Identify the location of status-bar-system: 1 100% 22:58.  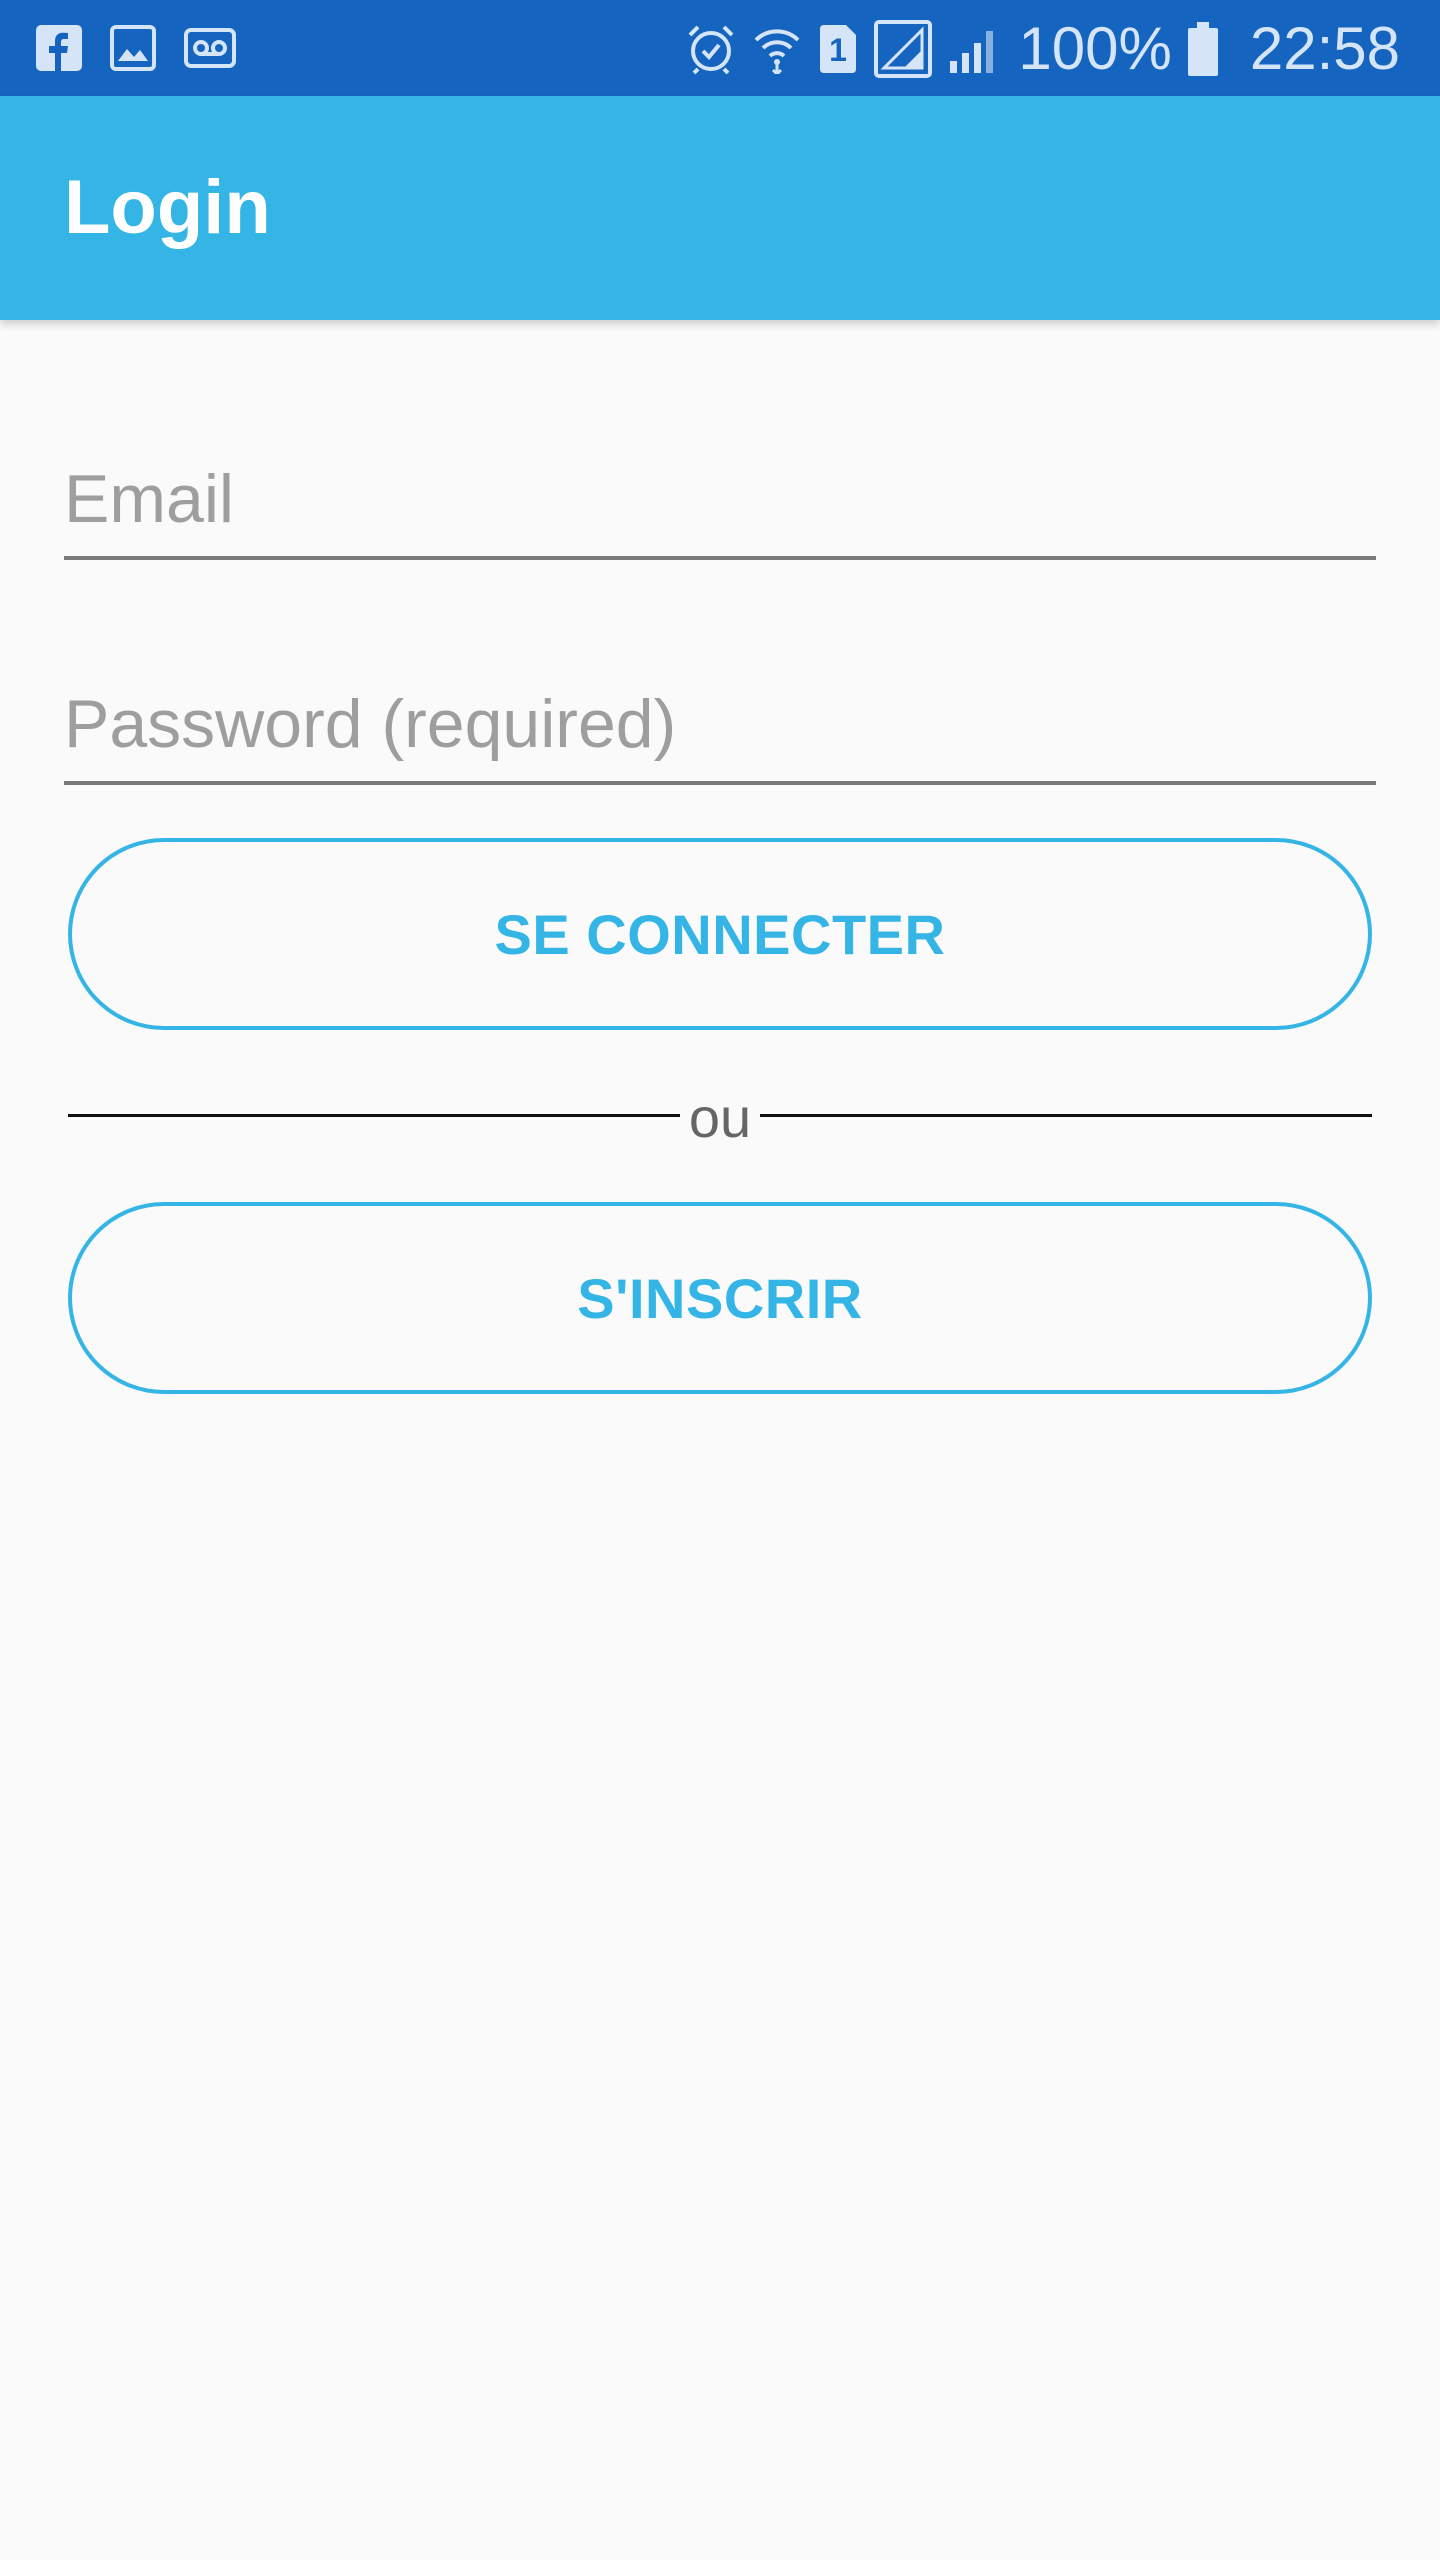
(1043, 49).